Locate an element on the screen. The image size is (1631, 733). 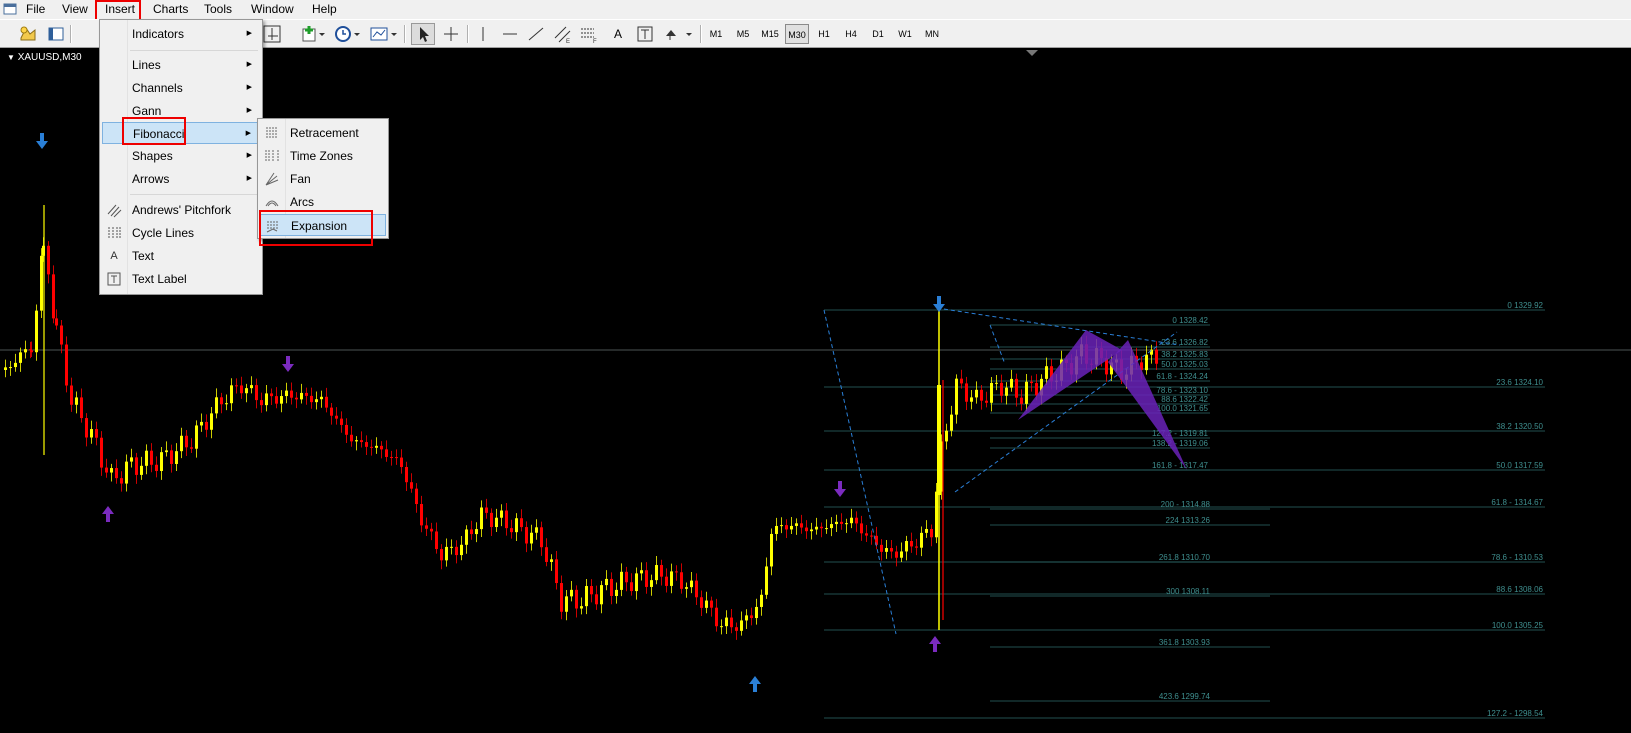
menu-tools: Tools is located at coordinates (218, 9).